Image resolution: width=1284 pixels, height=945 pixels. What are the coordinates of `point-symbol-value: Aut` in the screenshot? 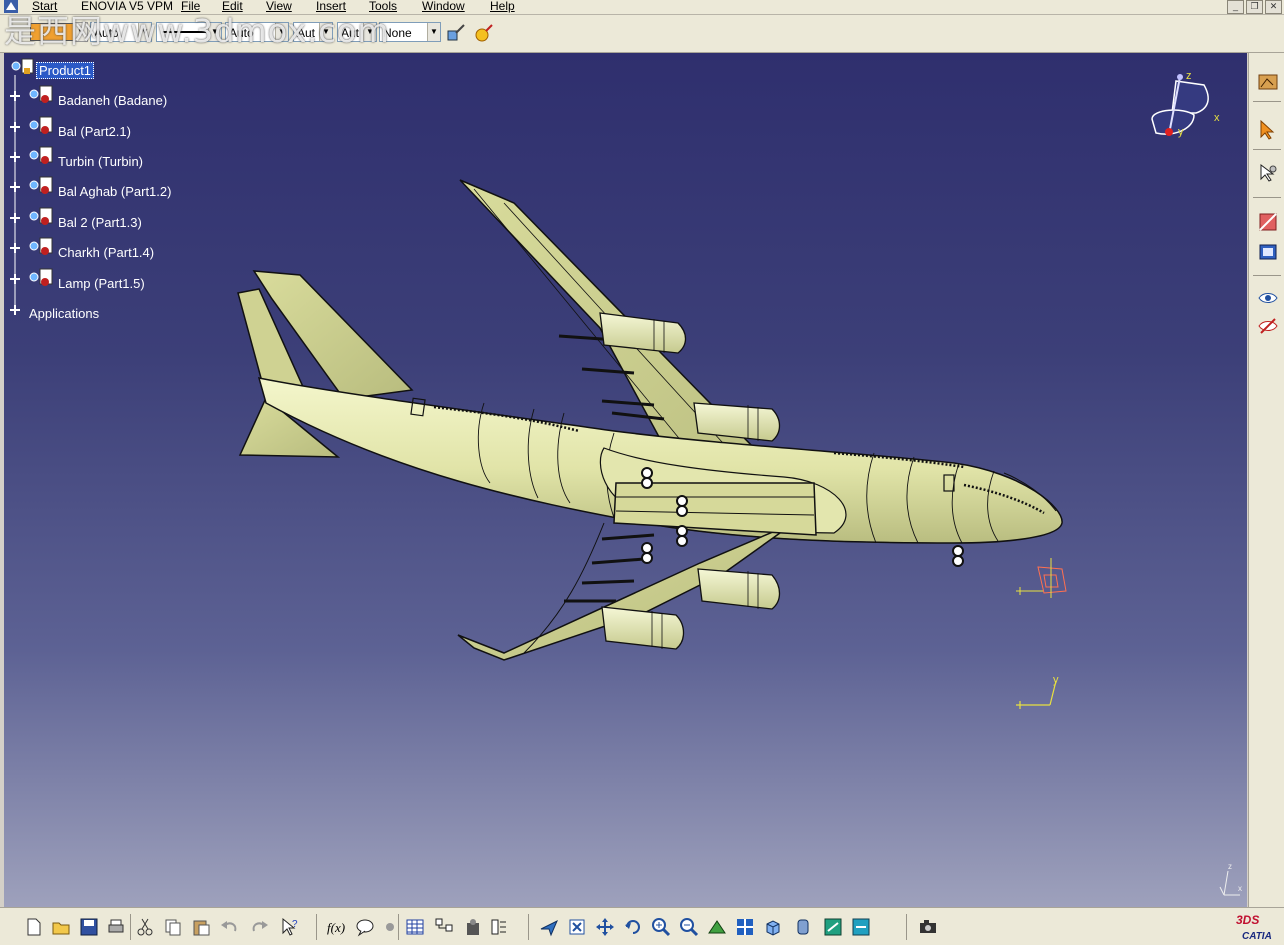 It's located at (306, 33).